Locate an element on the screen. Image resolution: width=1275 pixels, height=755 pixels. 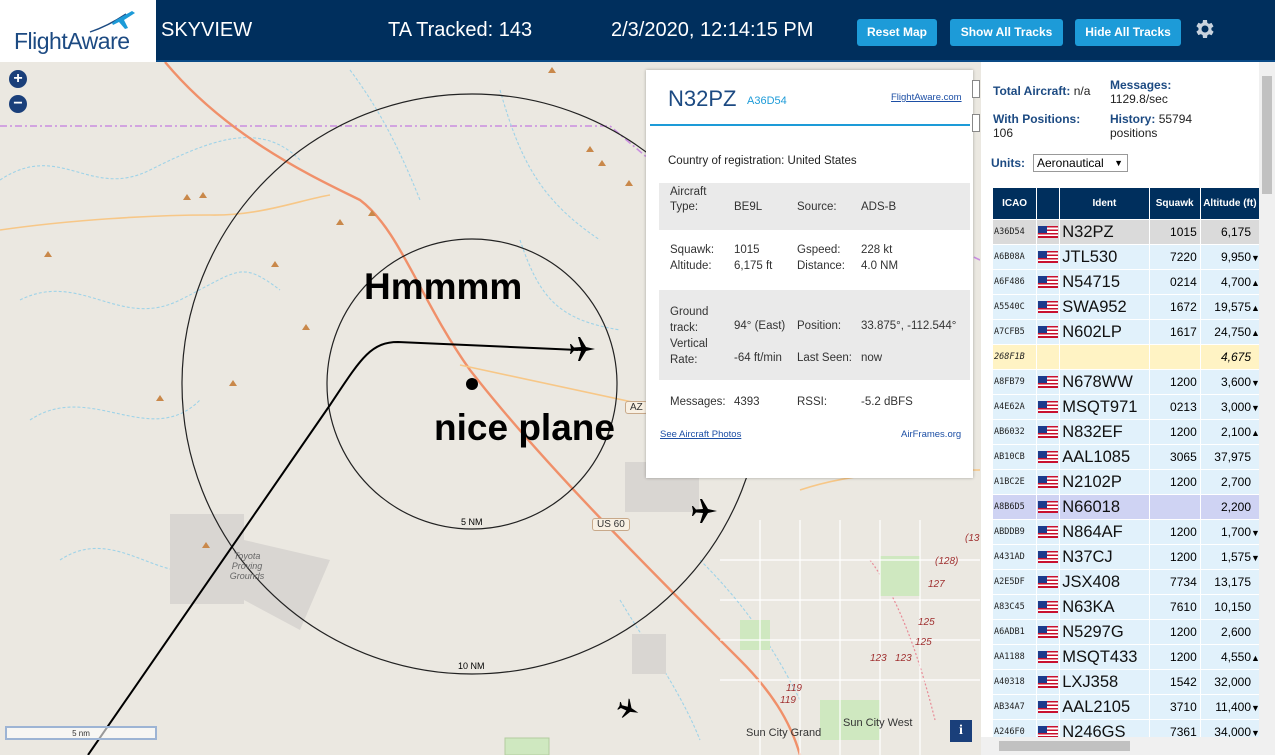
table-row: A7CFB5 N602LP 1617 24,750▲ is located at coordinates (1126, 332).